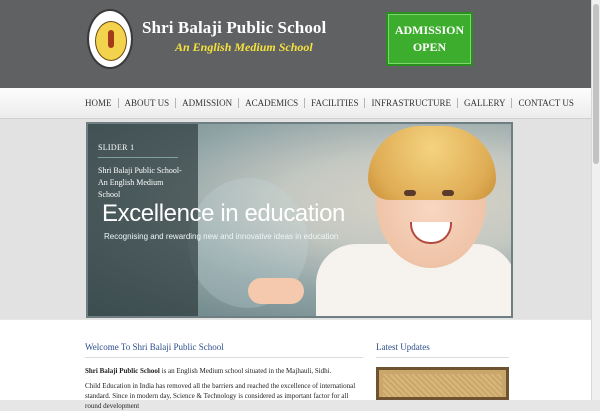  Describe the element at coordinates (545, 103) in the screenshot. I see `nav-item-contact-us: CONTACT US` at that location.